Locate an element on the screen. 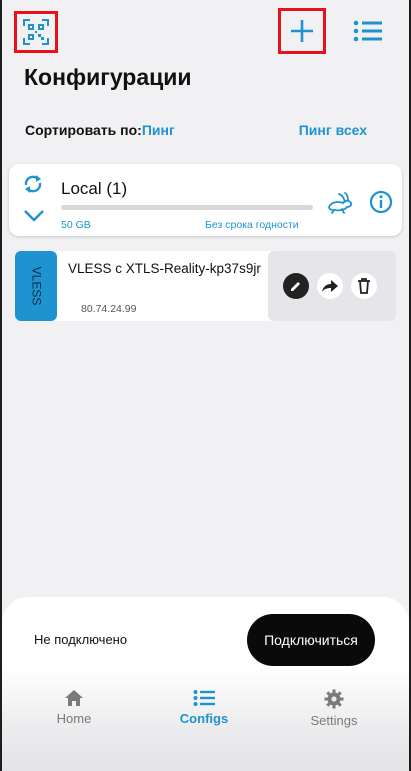 This screenshot has height=771, width=411. pencil-icon is located at coordinates (295, 286).